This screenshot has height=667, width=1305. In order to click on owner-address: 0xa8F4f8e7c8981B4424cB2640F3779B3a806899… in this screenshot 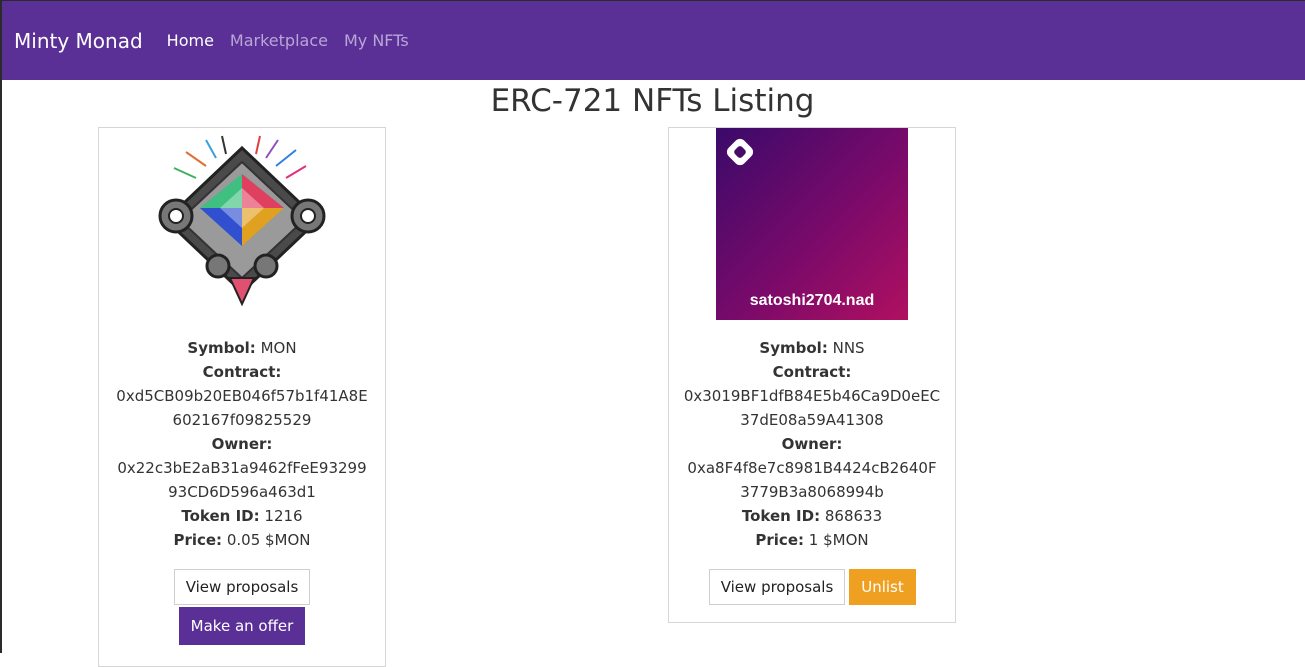, I will do `click(812, 480)`.